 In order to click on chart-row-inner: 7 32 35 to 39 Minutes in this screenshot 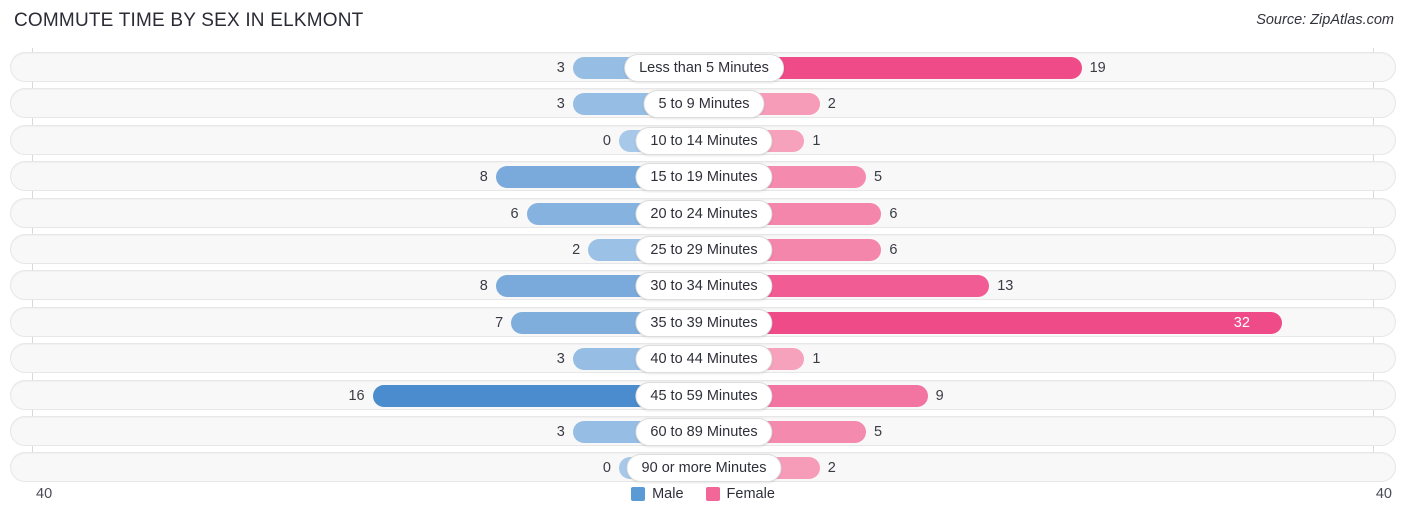, I will do `click(703, 322)`.